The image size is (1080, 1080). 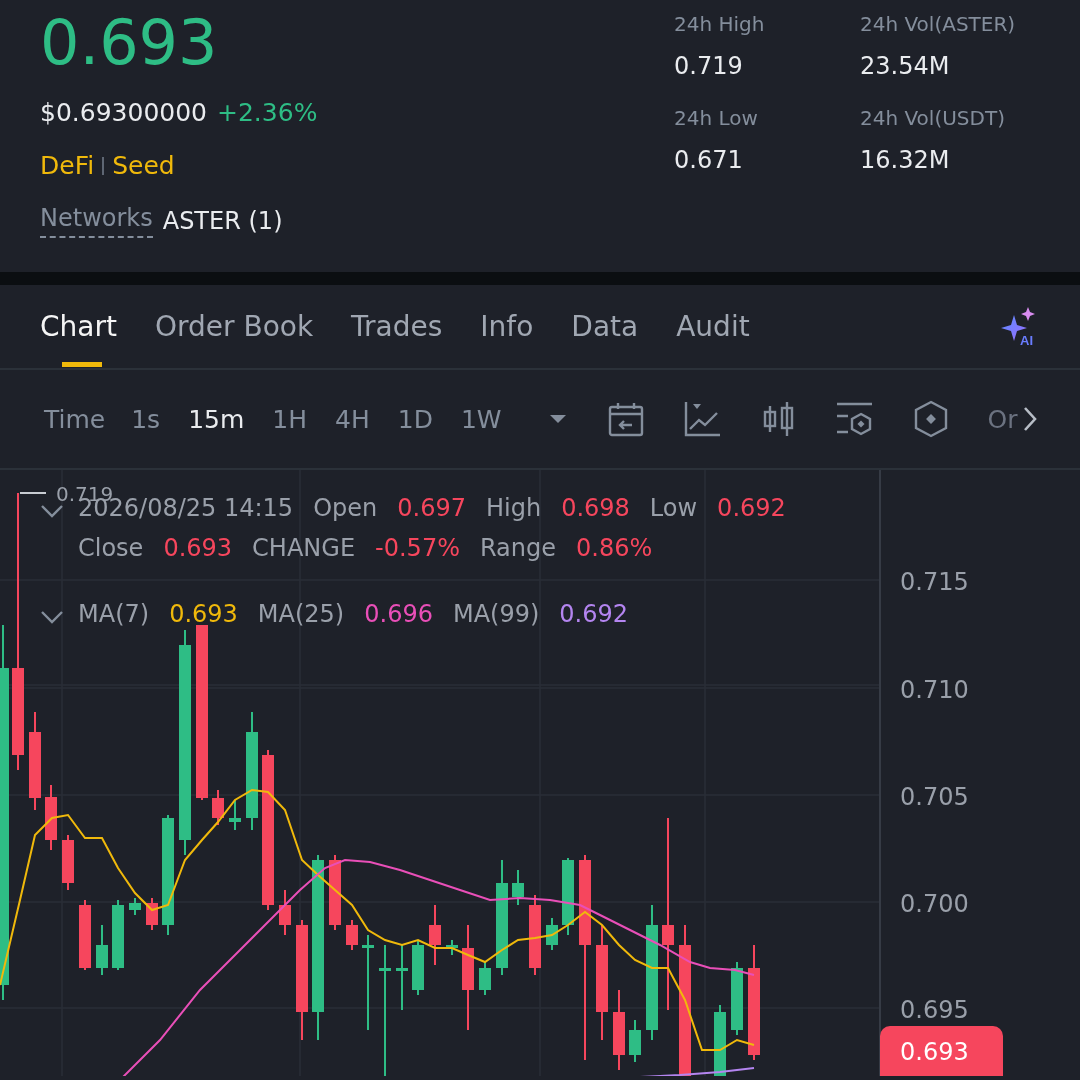 I want to click on ohlc-value: 0.692, so click(x=751, y=508).